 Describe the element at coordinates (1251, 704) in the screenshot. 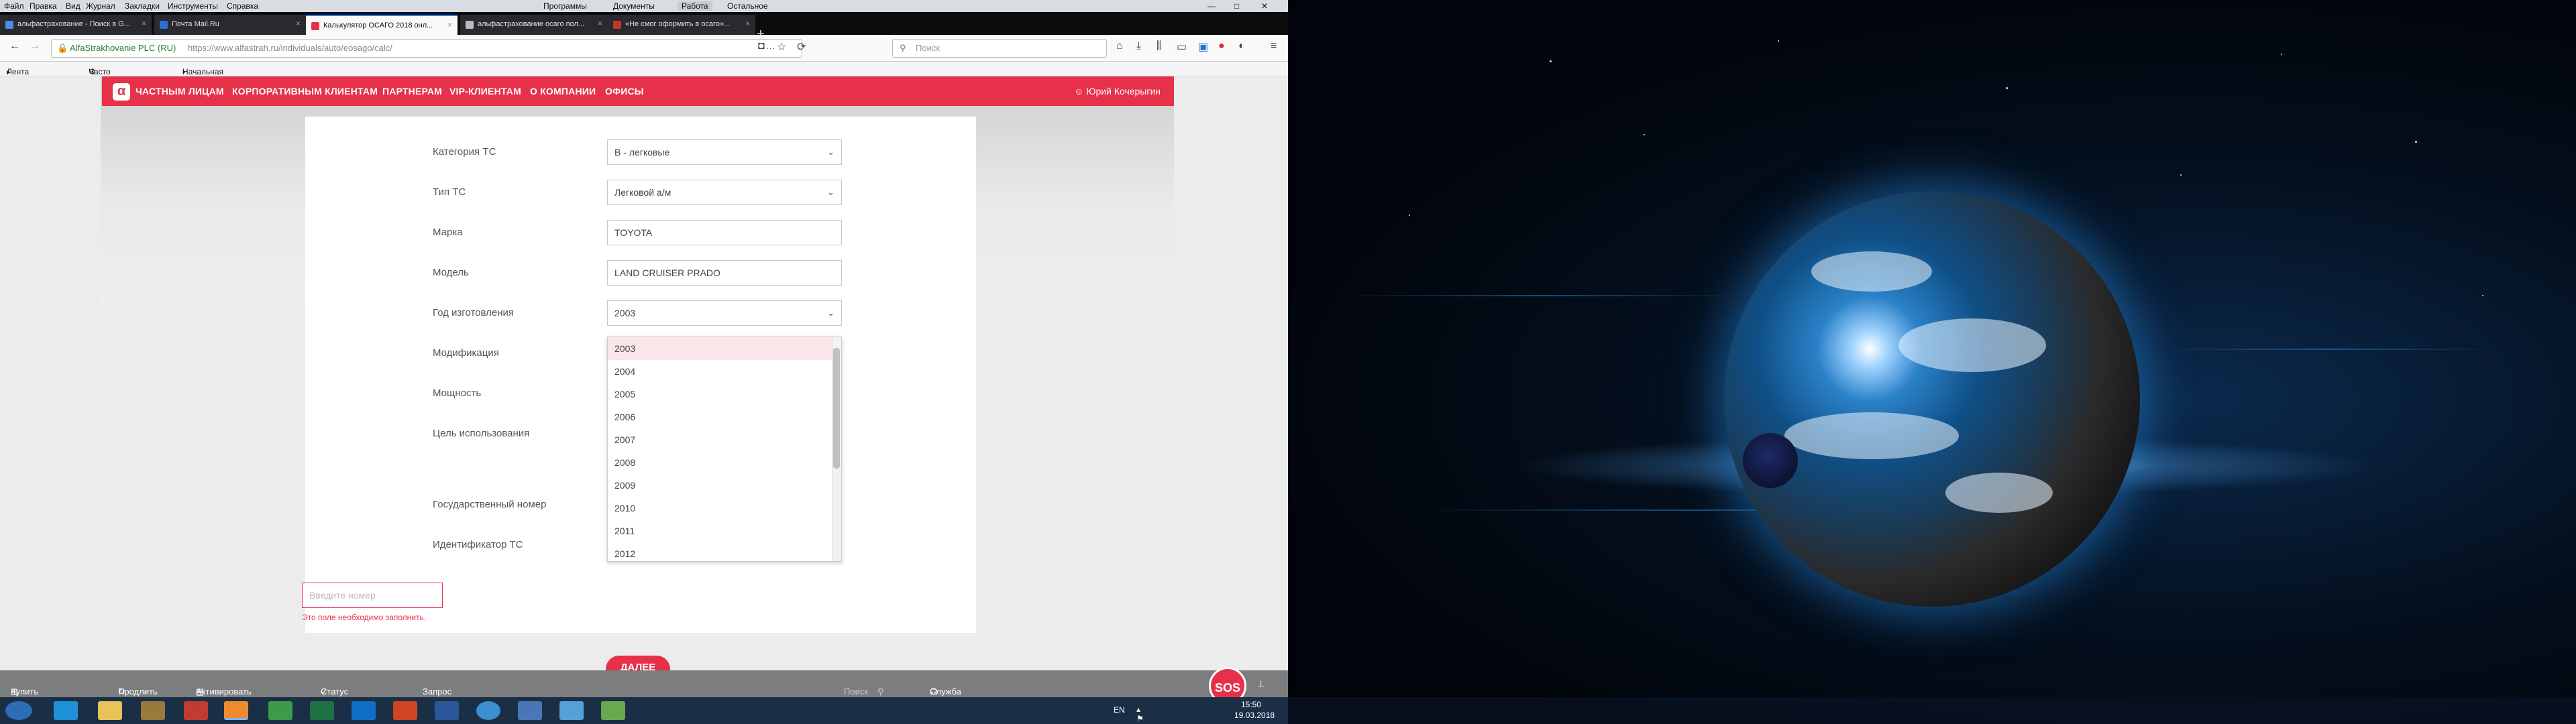

I see `clock-time: 15:50` at that location.